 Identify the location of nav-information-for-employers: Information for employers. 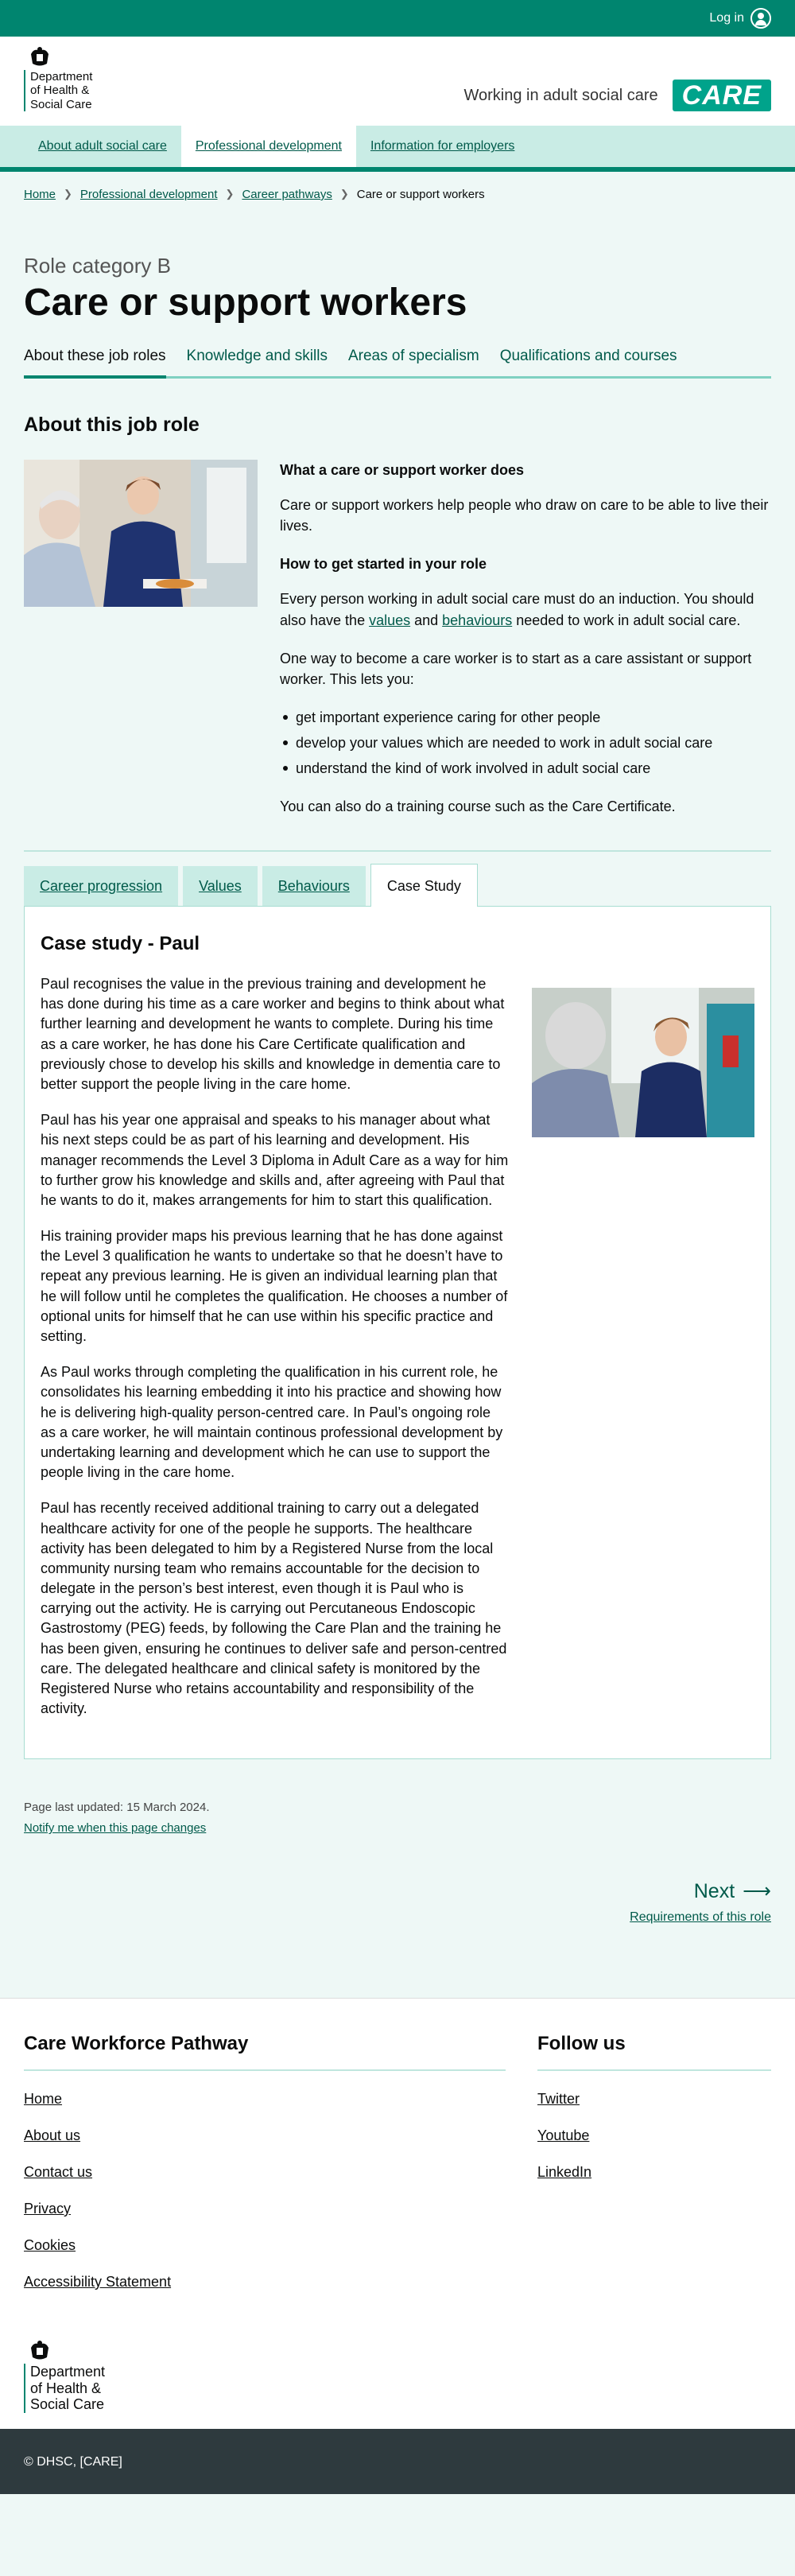
(442, 146).